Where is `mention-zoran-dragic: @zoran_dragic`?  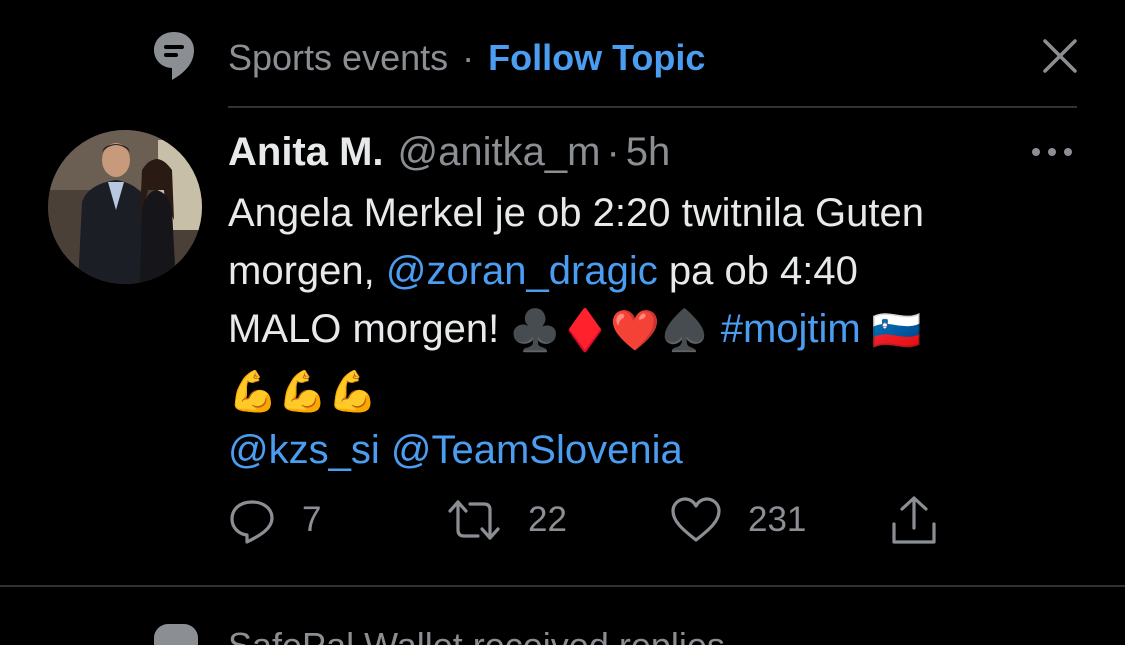 mention-zoran-dragic: @zoran_dragic is located at coordinates (522, 271).